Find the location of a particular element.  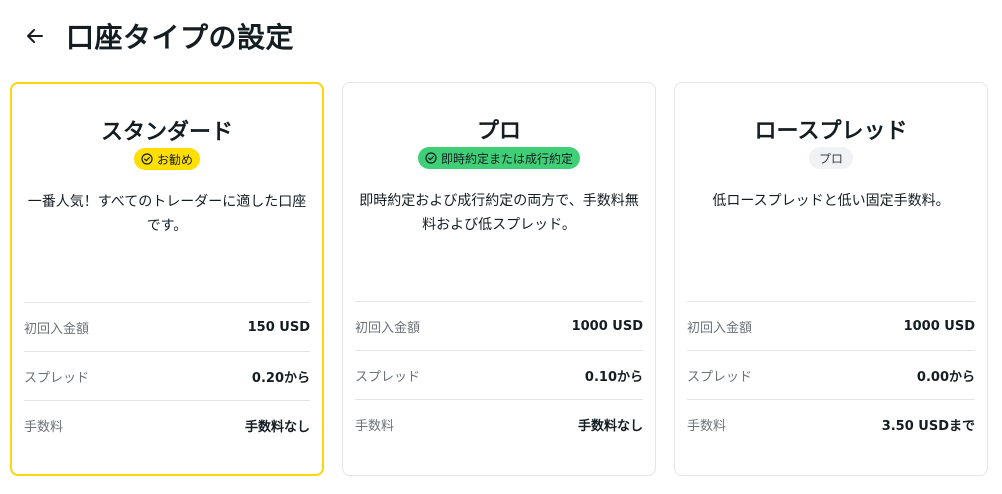

arrow-left-icon is located at coordinates (35, 36).